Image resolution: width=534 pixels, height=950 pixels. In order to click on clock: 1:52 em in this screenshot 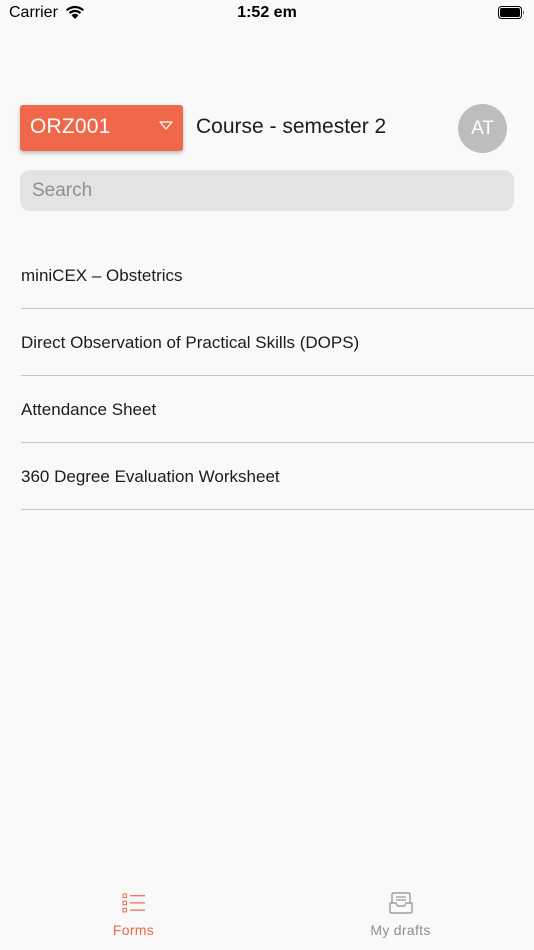, I will do `click(267, 12)`.